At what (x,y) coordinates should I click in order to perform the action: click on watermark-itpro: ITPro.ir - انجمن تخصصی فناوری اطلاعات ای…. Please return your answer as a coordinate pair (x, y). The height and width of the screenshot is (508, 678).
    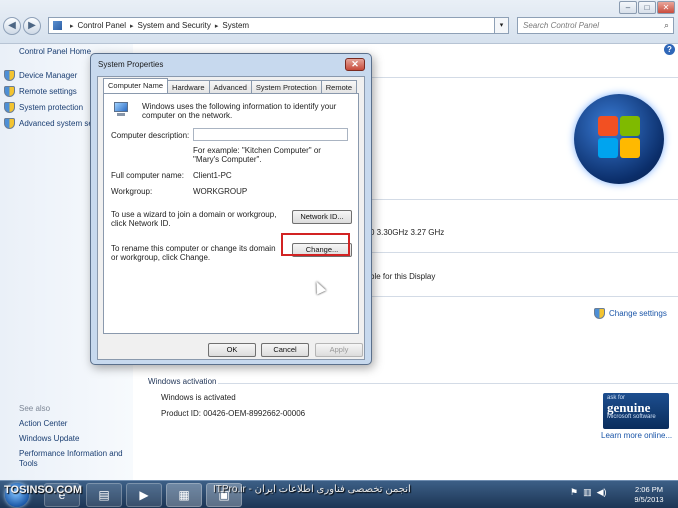
    Looking at the image, I should click on (312, 489).